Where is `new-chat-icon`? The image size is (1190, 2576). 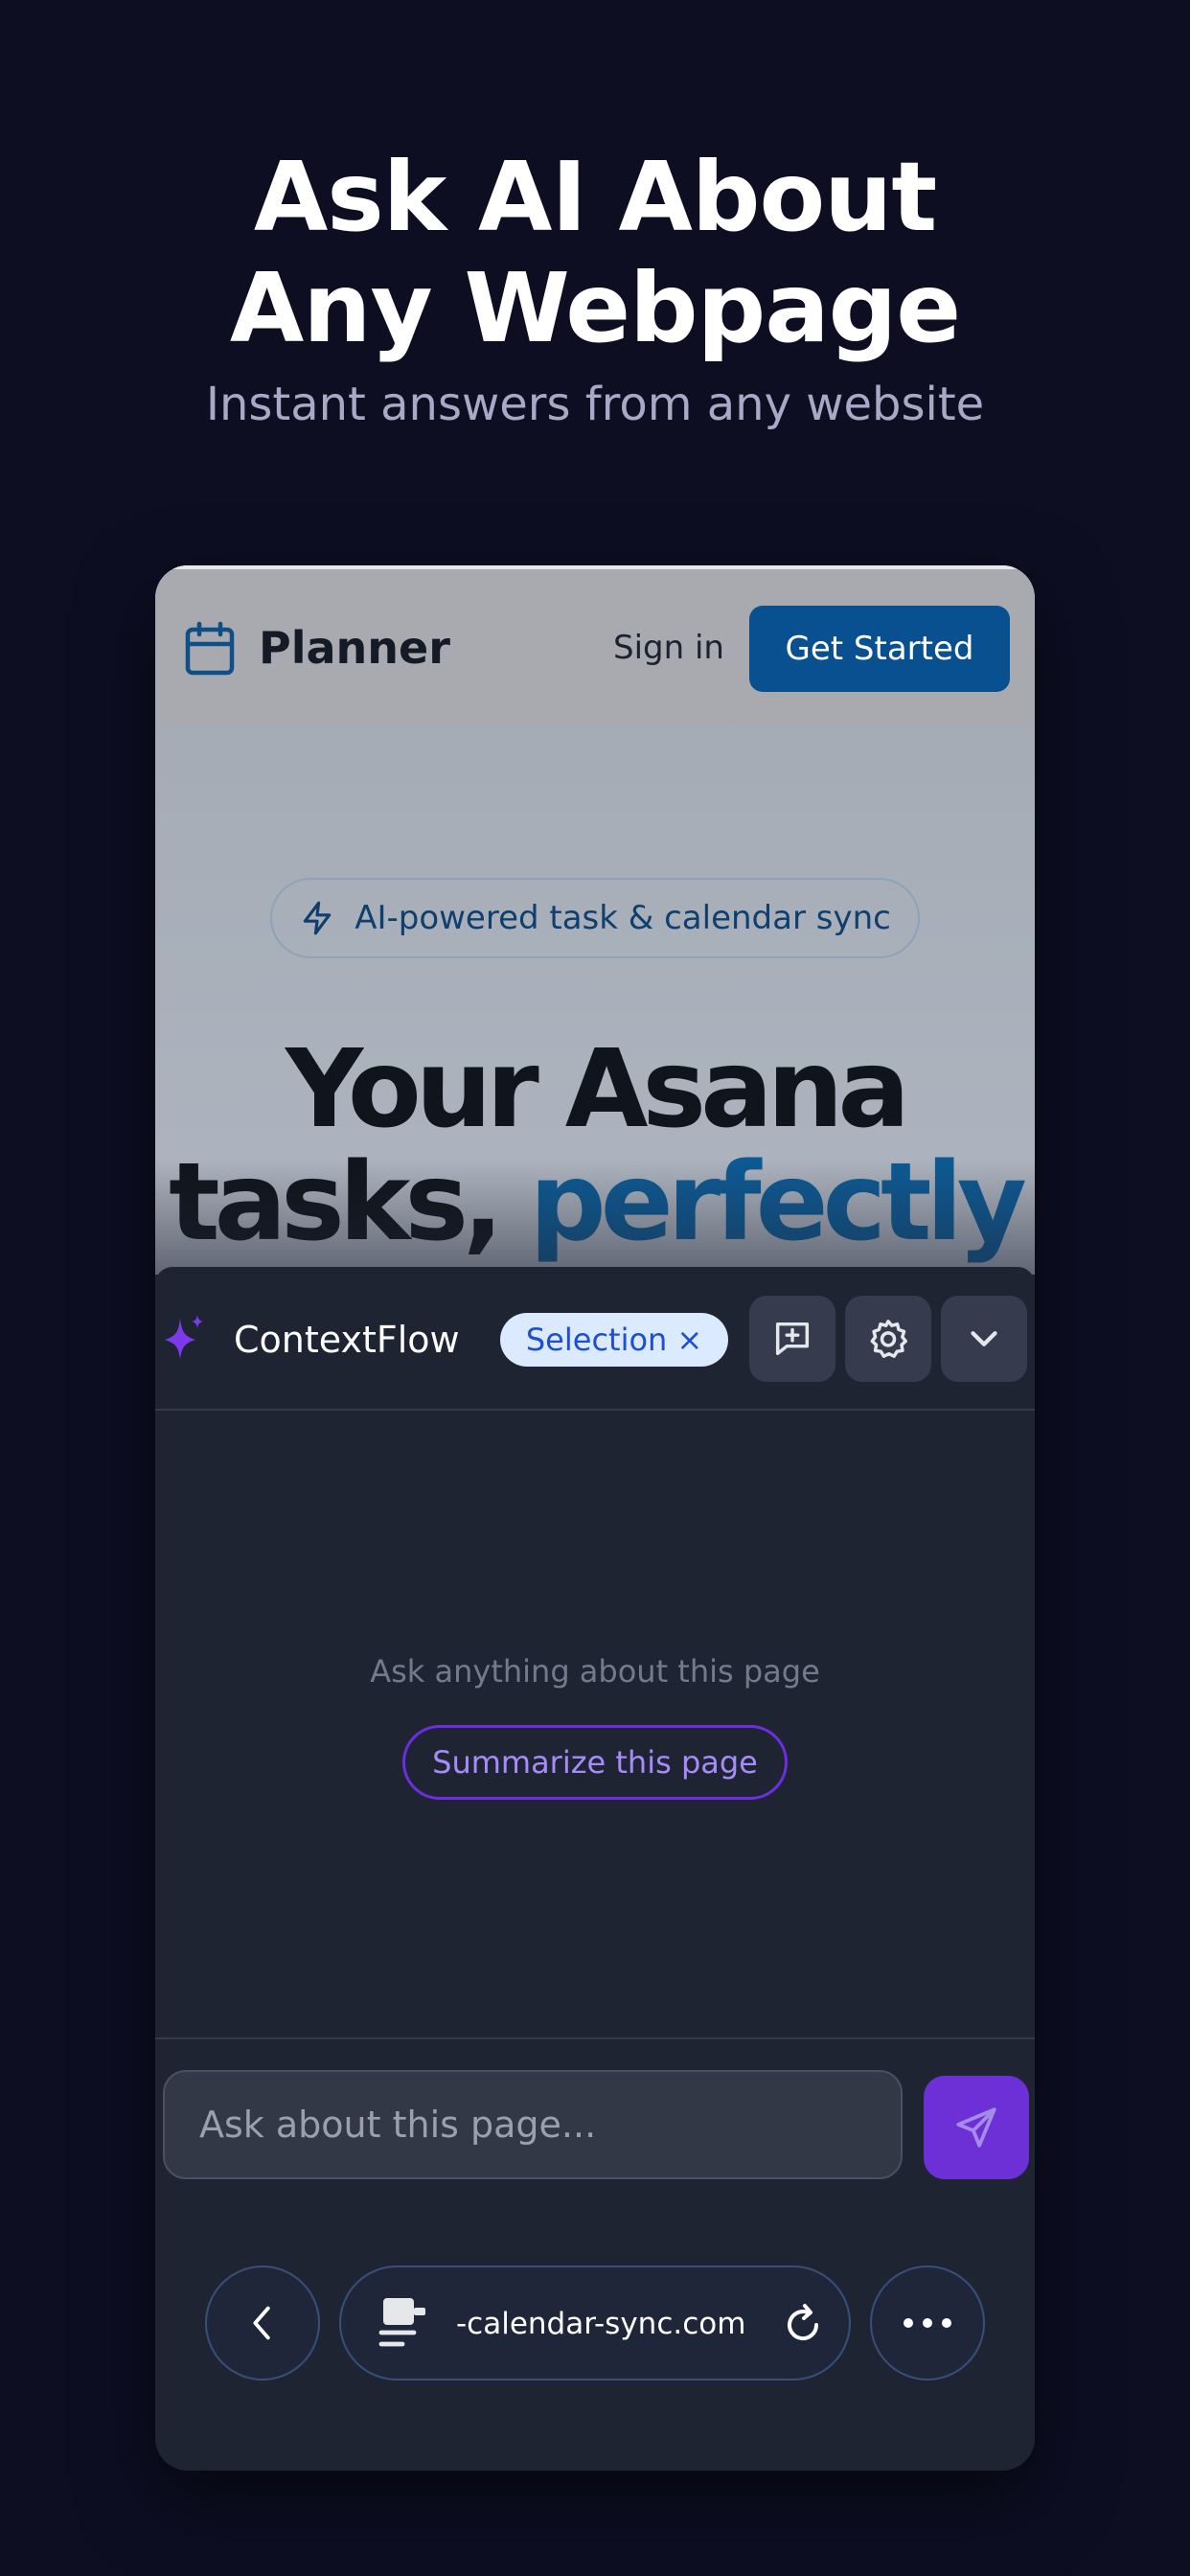 new-chat-icon is located at coordinates (793, 1339).